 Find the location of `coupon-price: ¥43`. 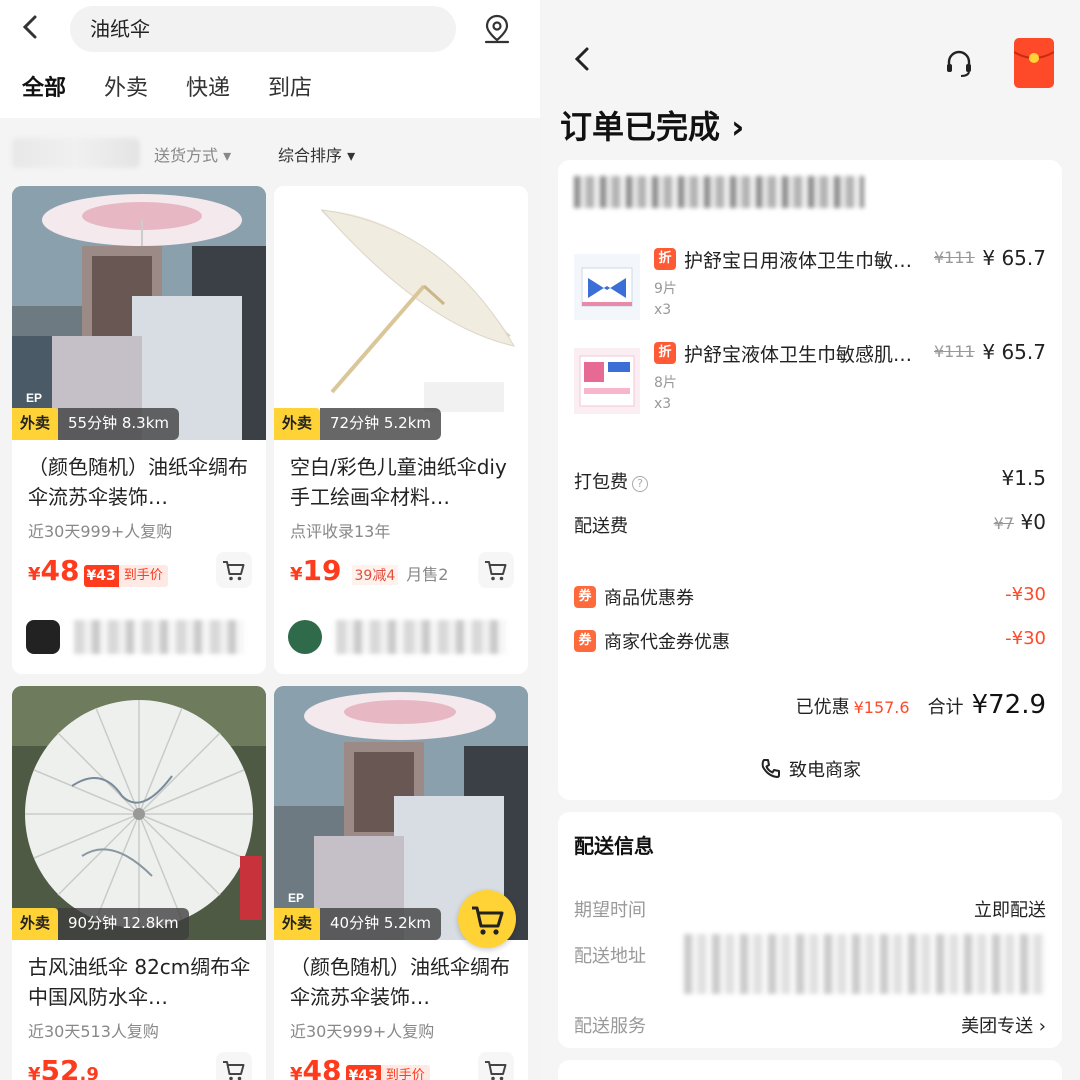

coupon-price: ¥43 is located at coordinates (101, 576).